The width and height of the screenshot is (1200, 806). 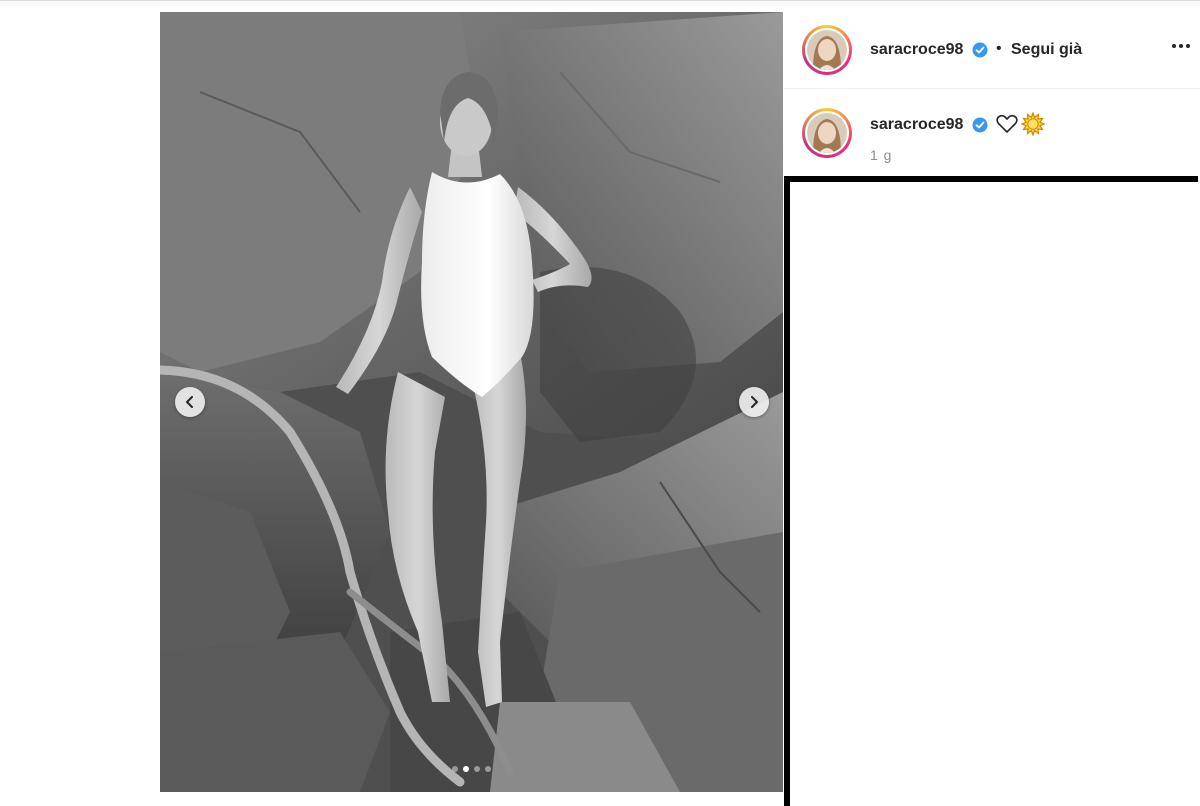 I want to click on carousel-indicator, so click(x=471, y=769).